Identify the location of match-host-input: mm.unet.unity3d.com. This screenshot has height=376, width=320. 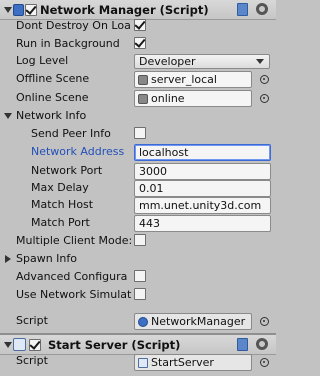
(202, 205).